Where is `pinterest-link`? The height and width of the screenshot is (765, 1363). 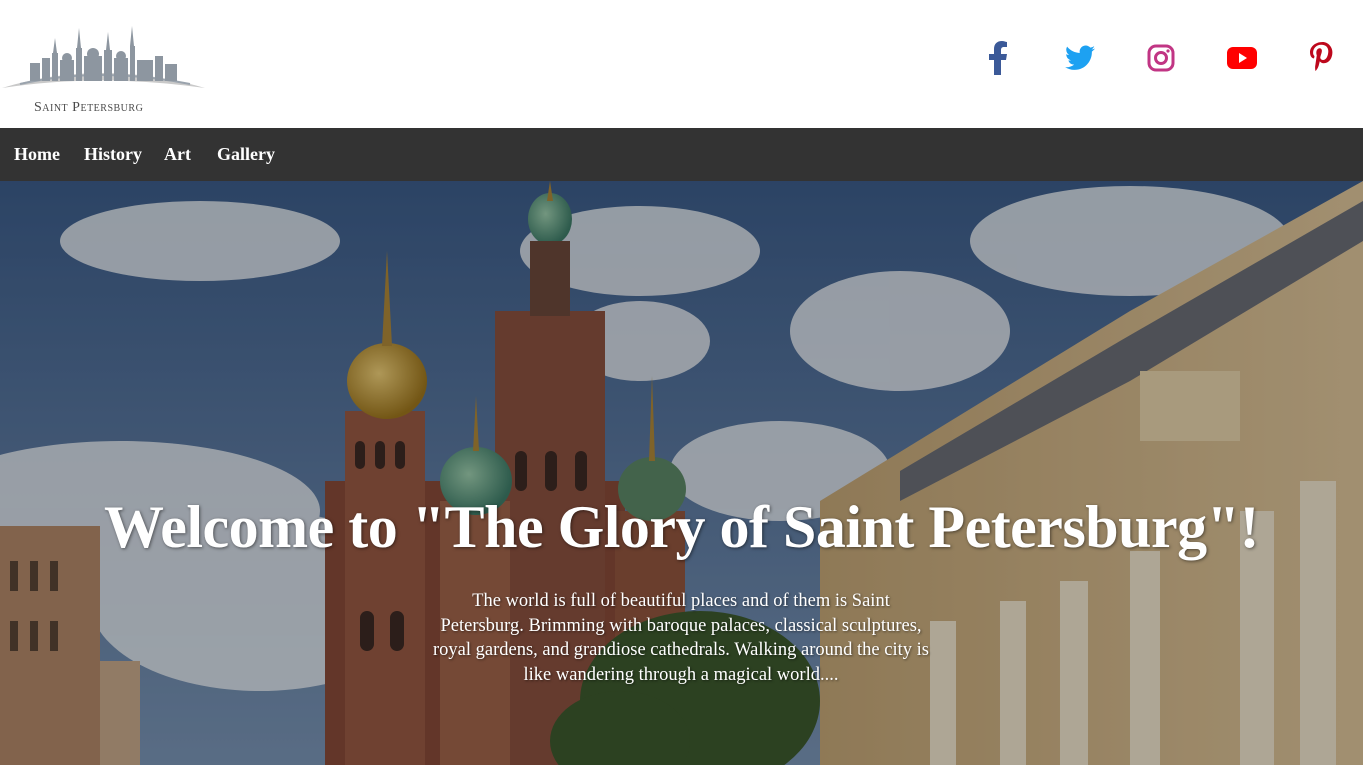
pinterest-link is located at coordinates (1322, 58).